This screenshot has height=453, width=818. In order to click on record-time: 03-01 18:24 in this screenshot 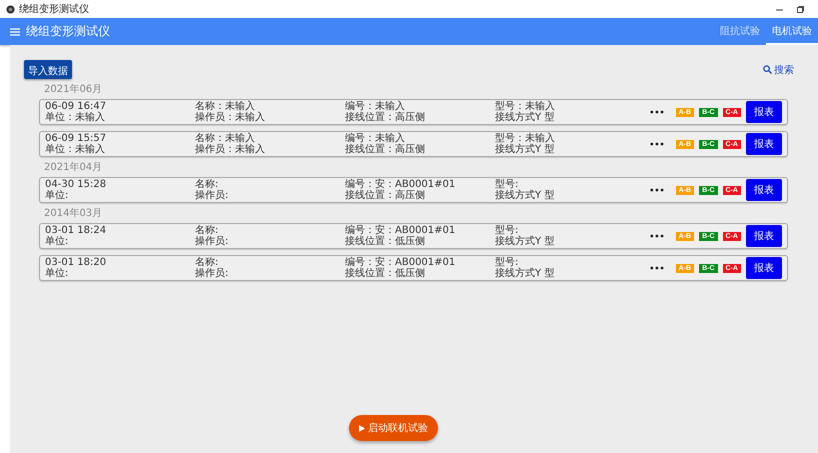, I will do `click(76, 230)`.